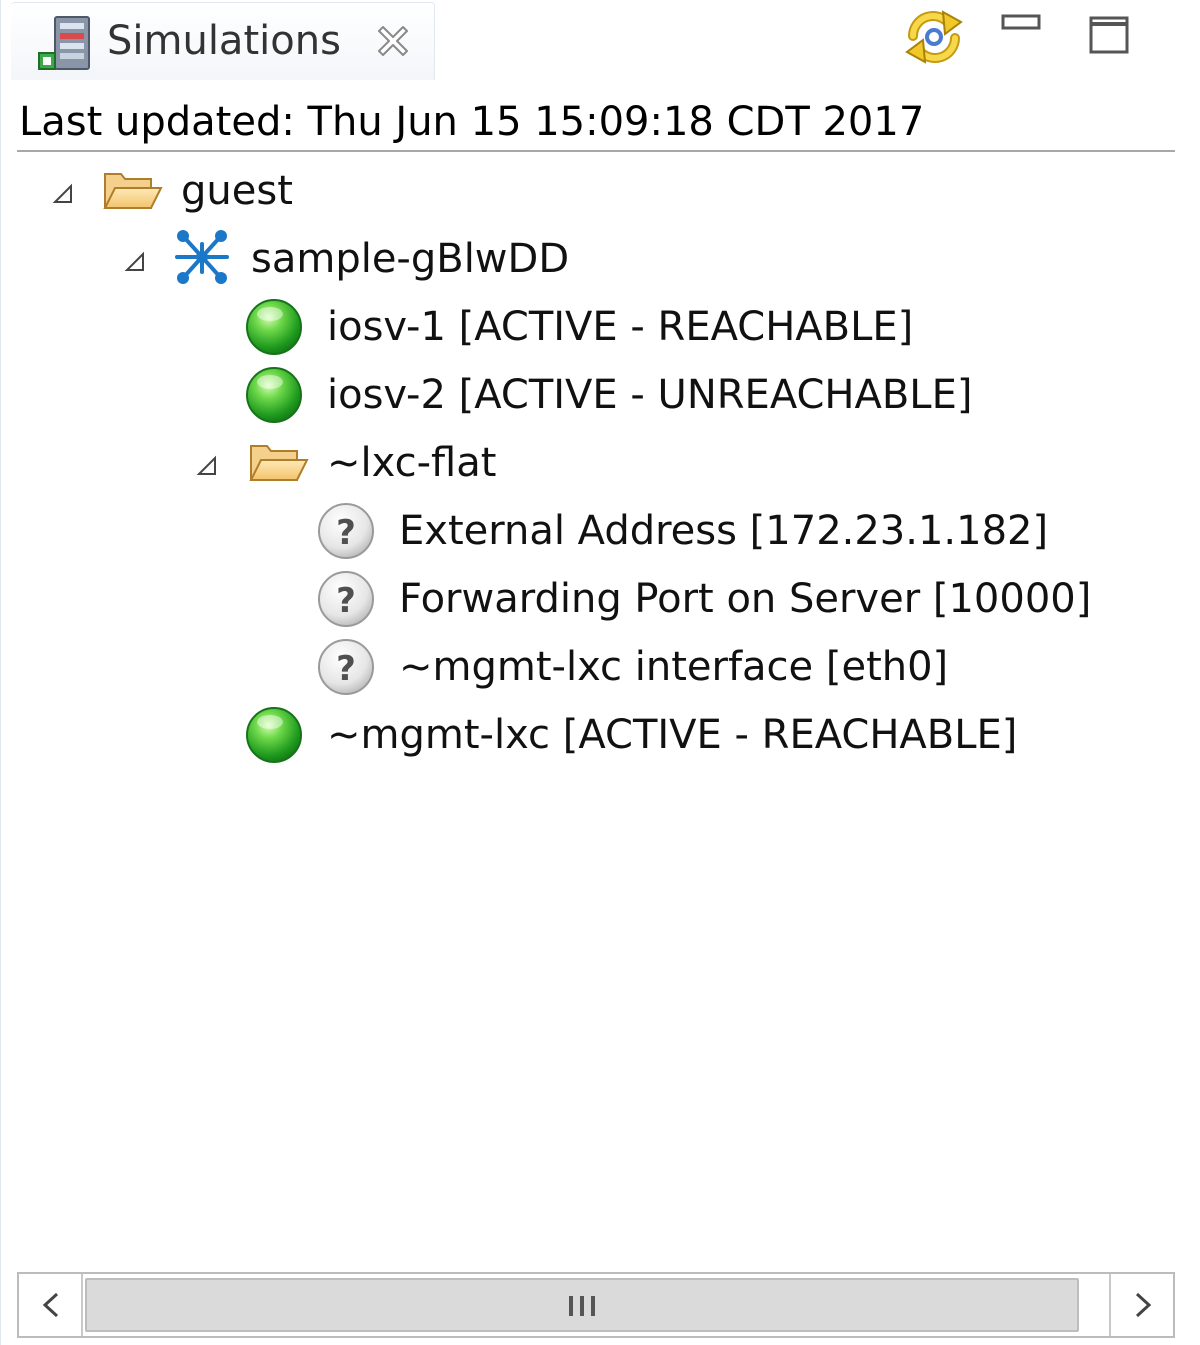  What do you see at coordinates (393, 41) in the screenshot?
I see `close-icon` at bounding box center [393, 41].